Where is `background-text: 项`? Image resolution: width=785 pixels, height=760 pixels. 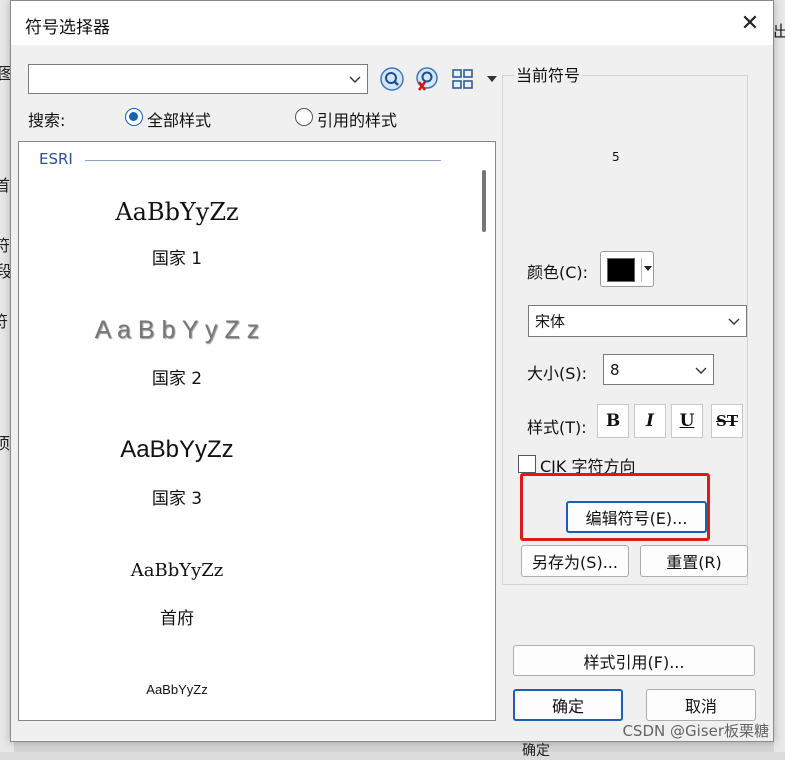 background-text: 项 is located at coordinates (5, 443).